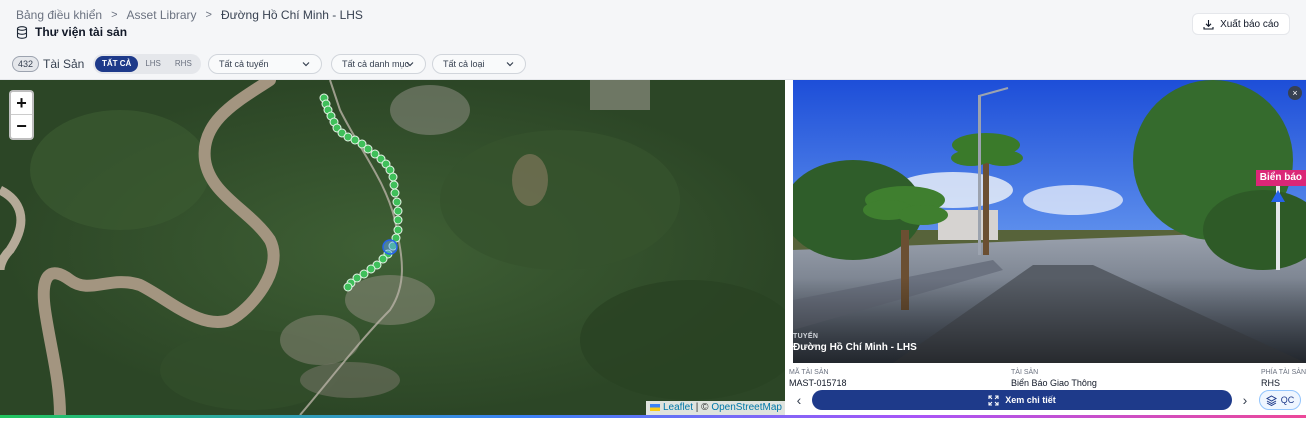 The image size is (1306, 425). What do you see at coordinates (655, 407) in the screenshot?
I see `leaflet-flag-icon` at bounding box center [655, 407].